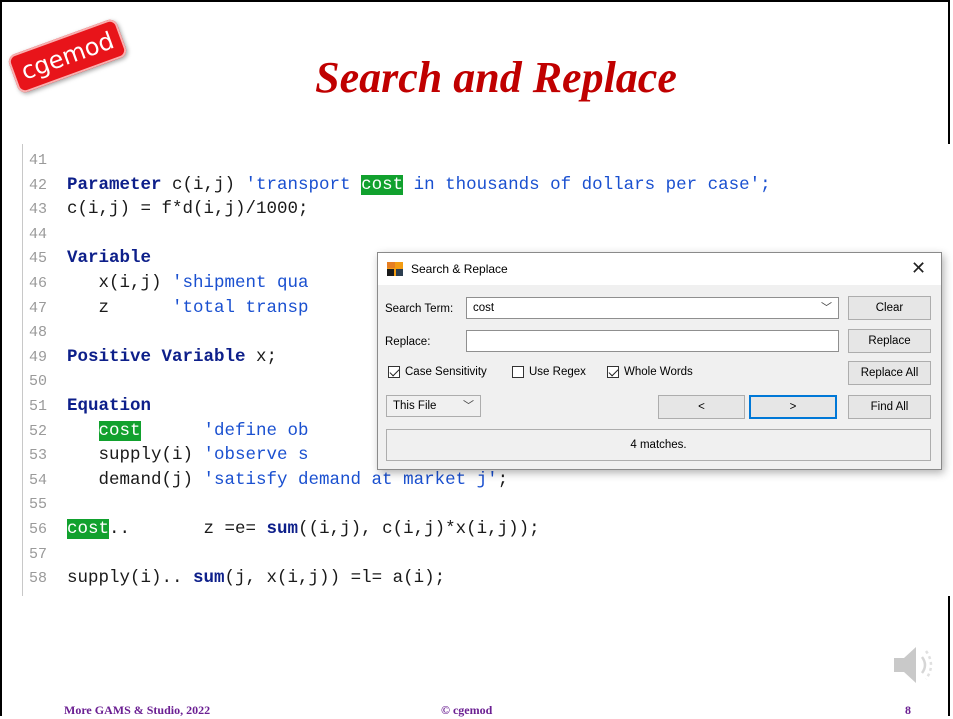 The width and height of the screenshot is (953, 719). What do you see at coordinates (38, 456) in the screenshot?
I see `line-number: 53` at bounding box center [38, 456].